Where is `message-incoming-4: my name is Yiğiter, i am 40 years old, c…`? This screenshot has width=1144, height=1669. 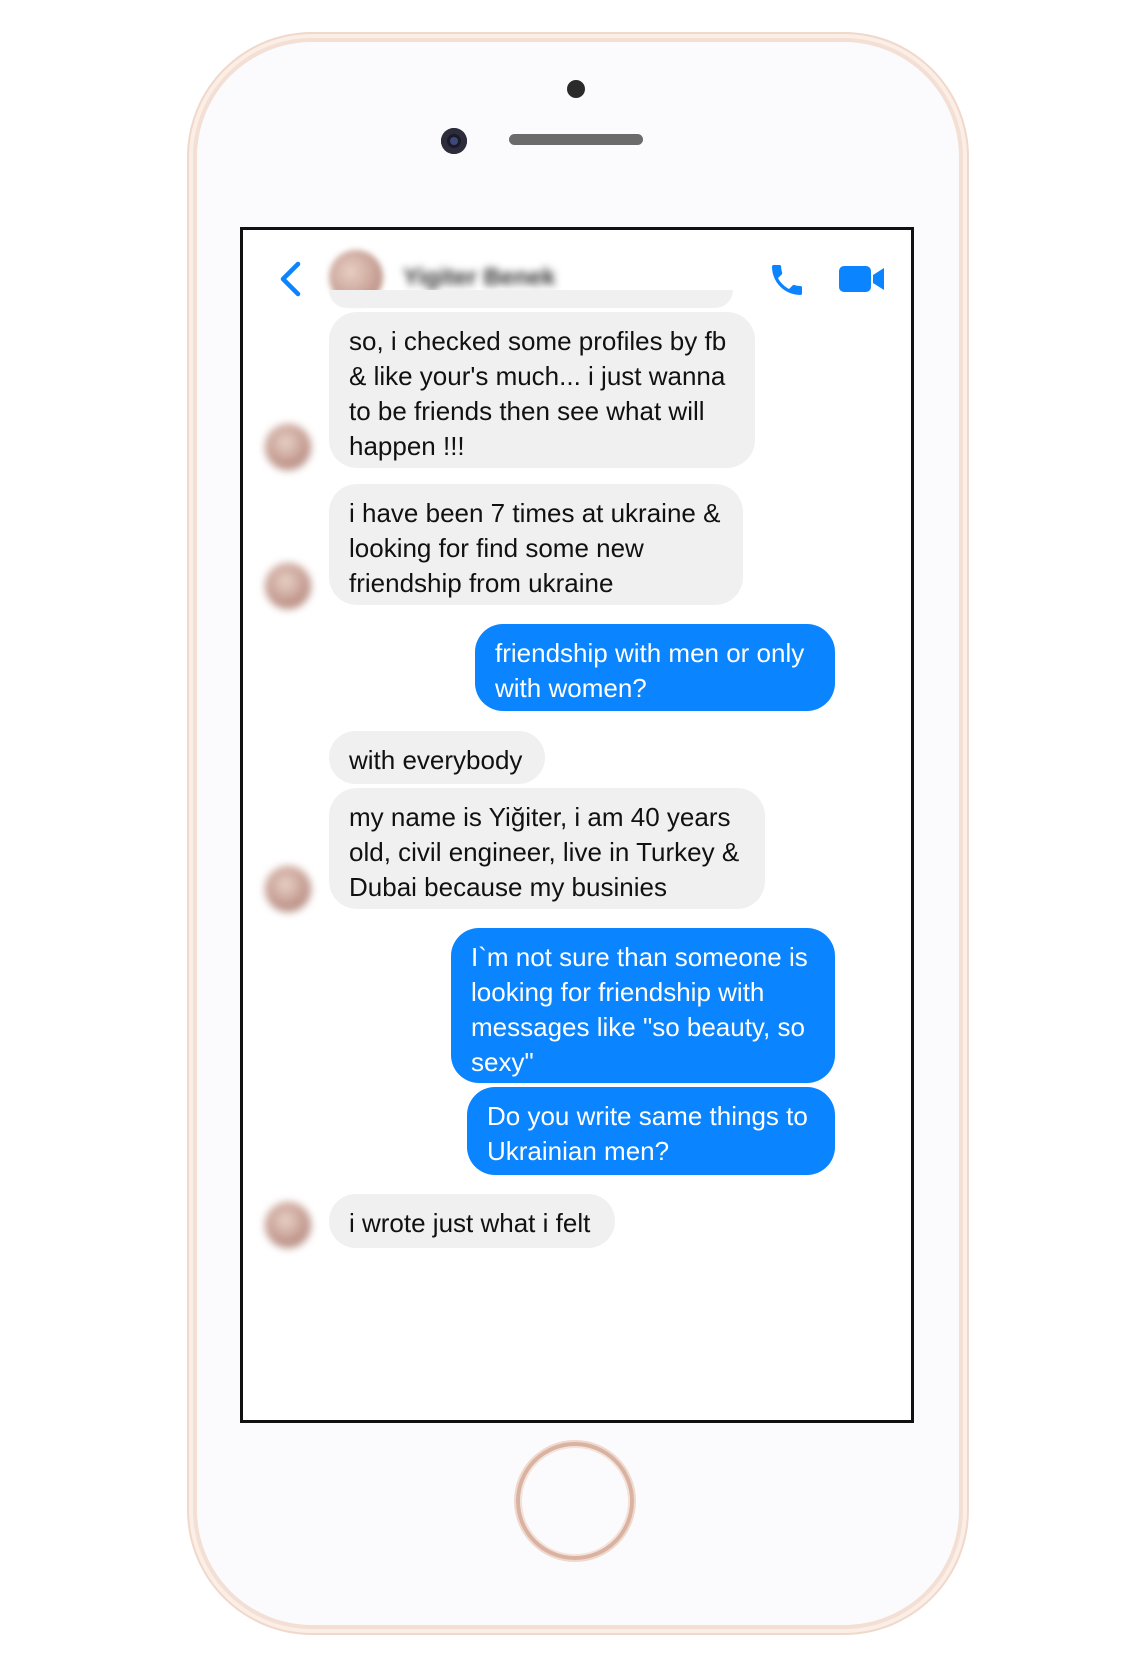 message-incoming-4: my name is Yiğiter, i am 40 years old, c… is located at coordinates (547, 848).